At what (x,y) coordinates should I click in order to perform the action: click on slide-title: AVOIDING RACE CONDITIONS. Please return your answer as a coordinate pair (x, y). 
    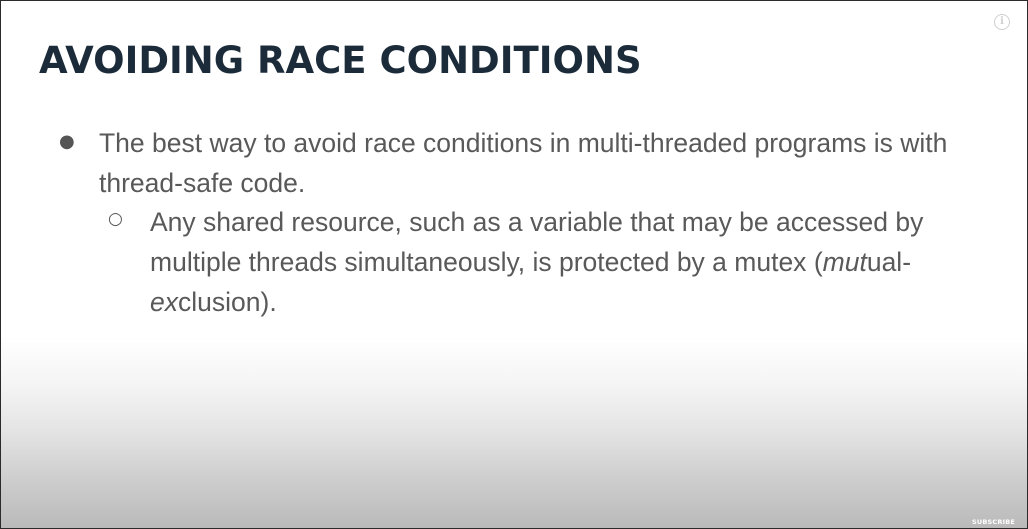
    Looking at the image, I should click on (340, 60).